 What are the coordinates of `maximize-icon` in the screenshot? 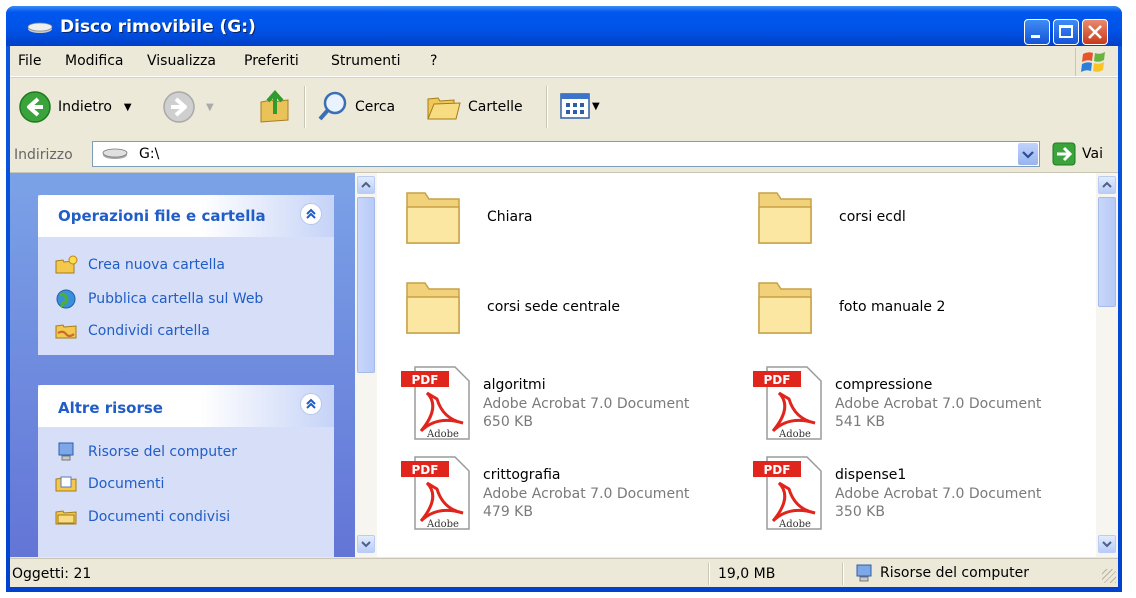 It's located at (1066, 31).